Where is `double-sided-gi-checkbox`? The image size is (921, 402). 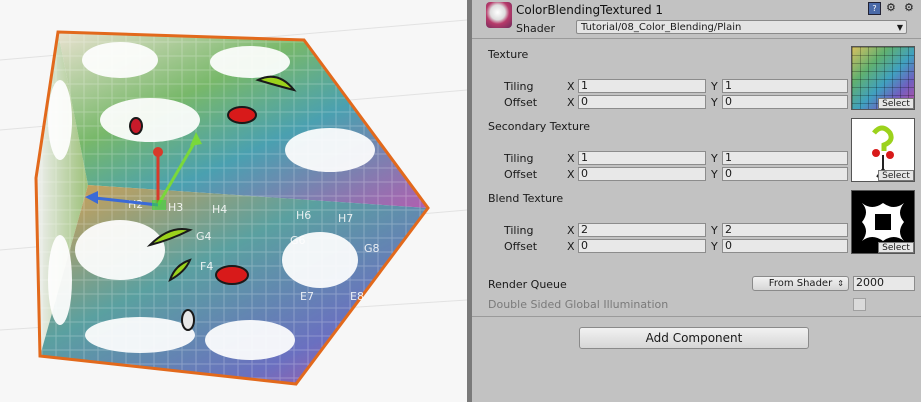
double-sided-gi-checkbox is located at coordinates (859, 304).